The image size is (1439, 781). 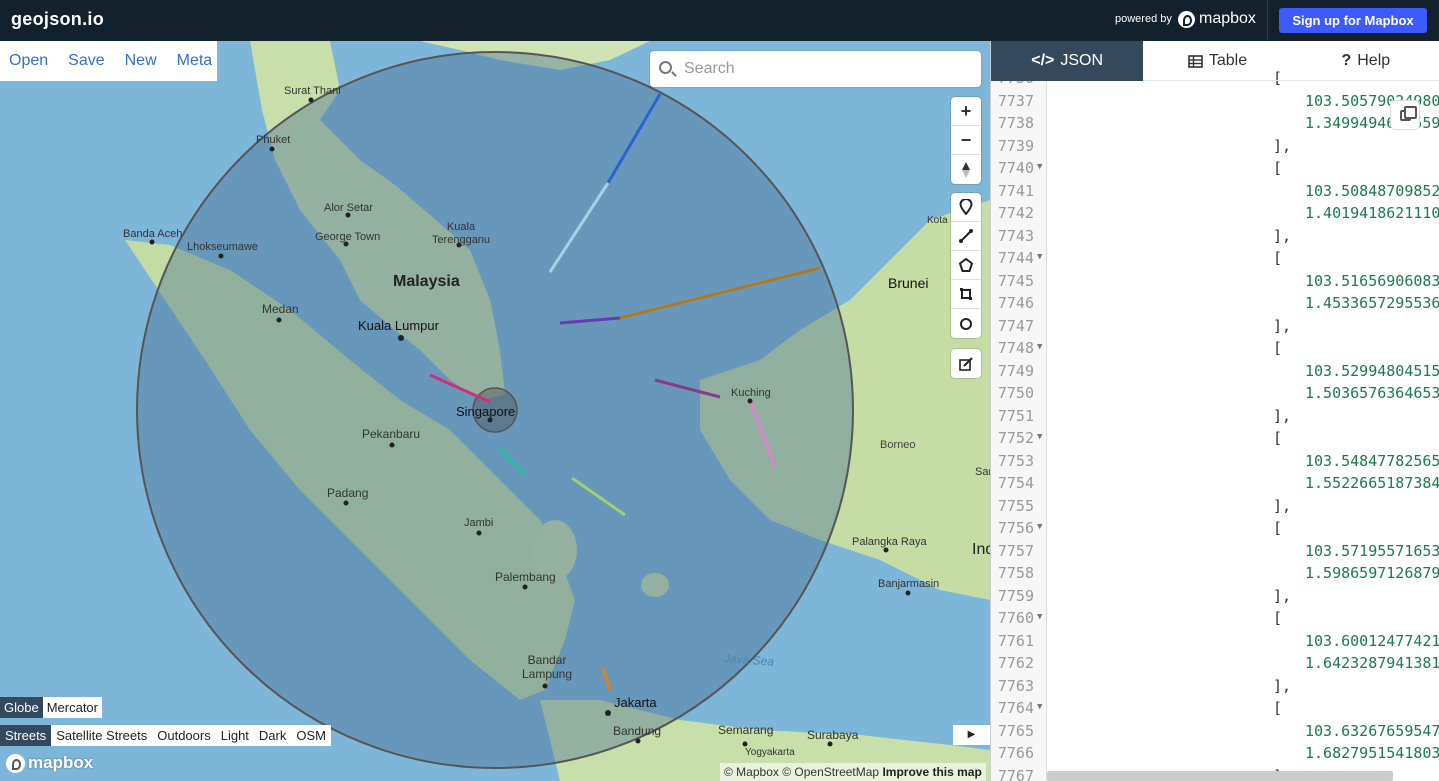 What do you see at coordinates (966, 169) in the screenshot?
I see `compass-button` at bounding box center [966, 169].